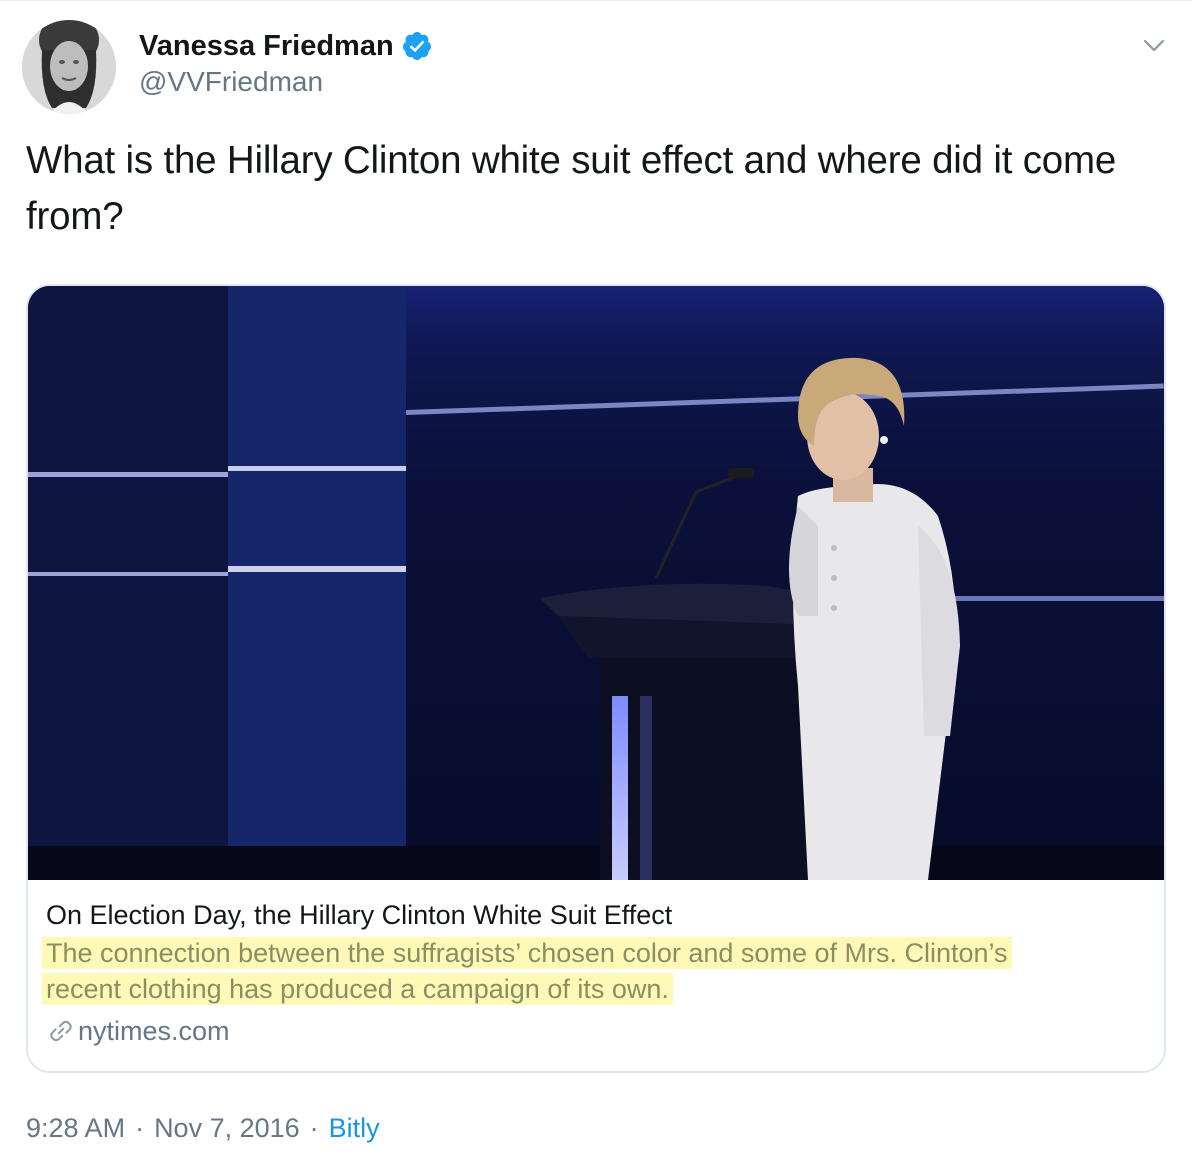 Image resolution: width=1192 pixels, height=1172 pixels. What do you see at coordinates (417, 46) in the screenshot?
I see `verified-badge-icon` at bounding box center [417, 46].